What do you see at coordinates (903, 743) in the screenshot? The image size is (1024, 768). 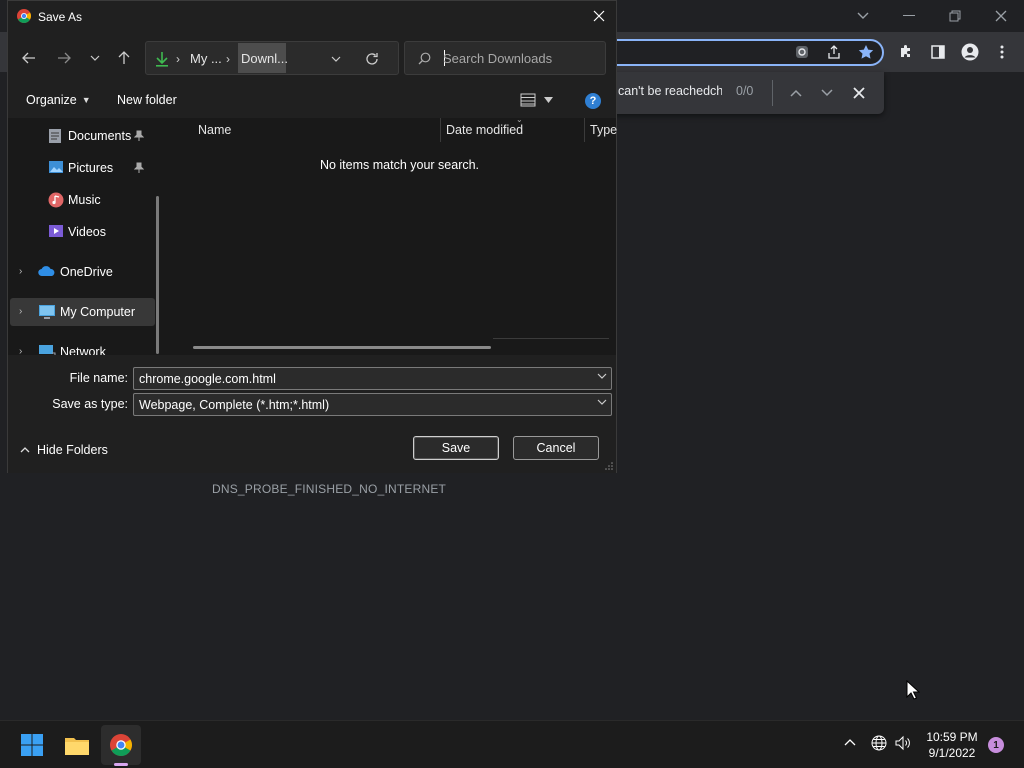 I see `volume-icon` at bounding box center [903, 743].